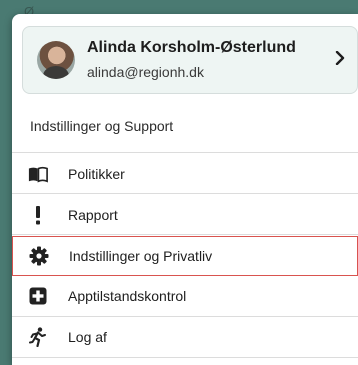 This screenshot has height=365, width=358. I want to click on user-name: Alinda Korsholm-Østerlund, so click(191, 47).